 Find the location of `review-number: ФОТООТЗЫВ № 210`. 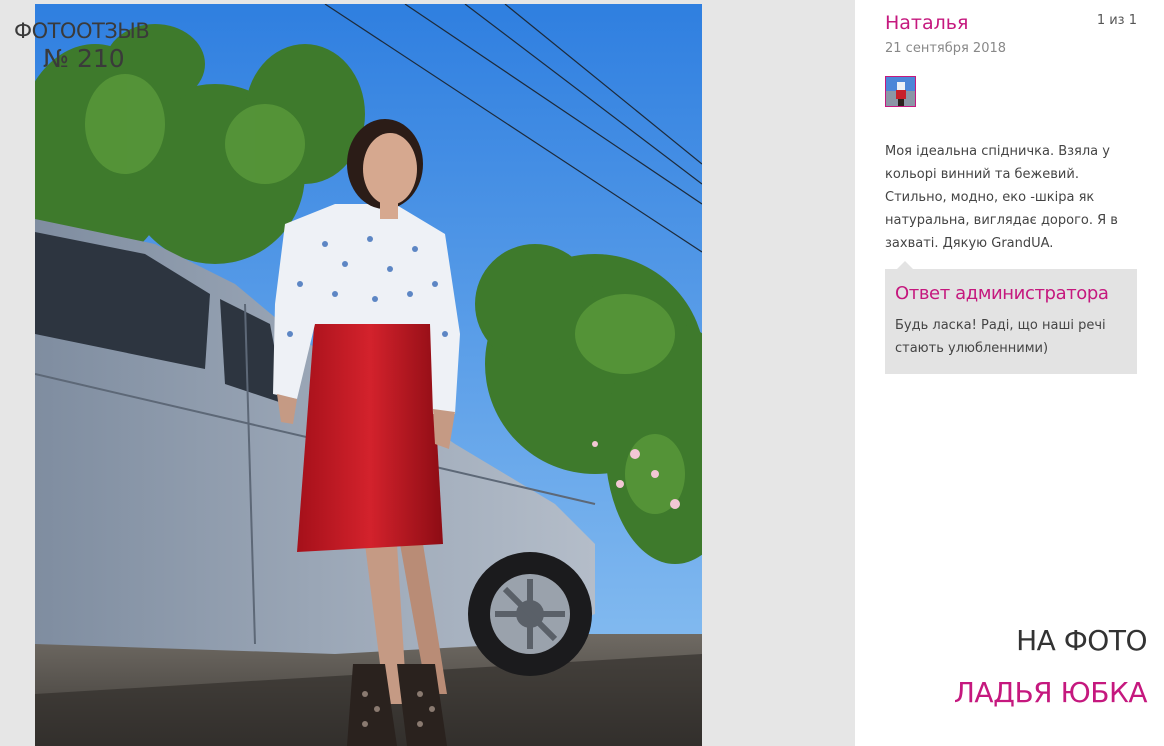

review-number: ФОТООТЗЫВ № 210 is located at coordinates (82, 46).